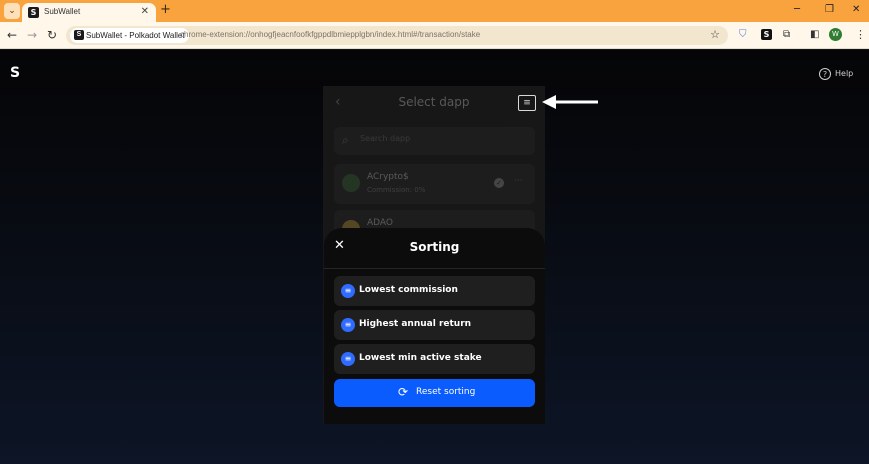 The image size is (869, 464). I want to click on chrome-menu-icon: ⋮, so click(860, 35).